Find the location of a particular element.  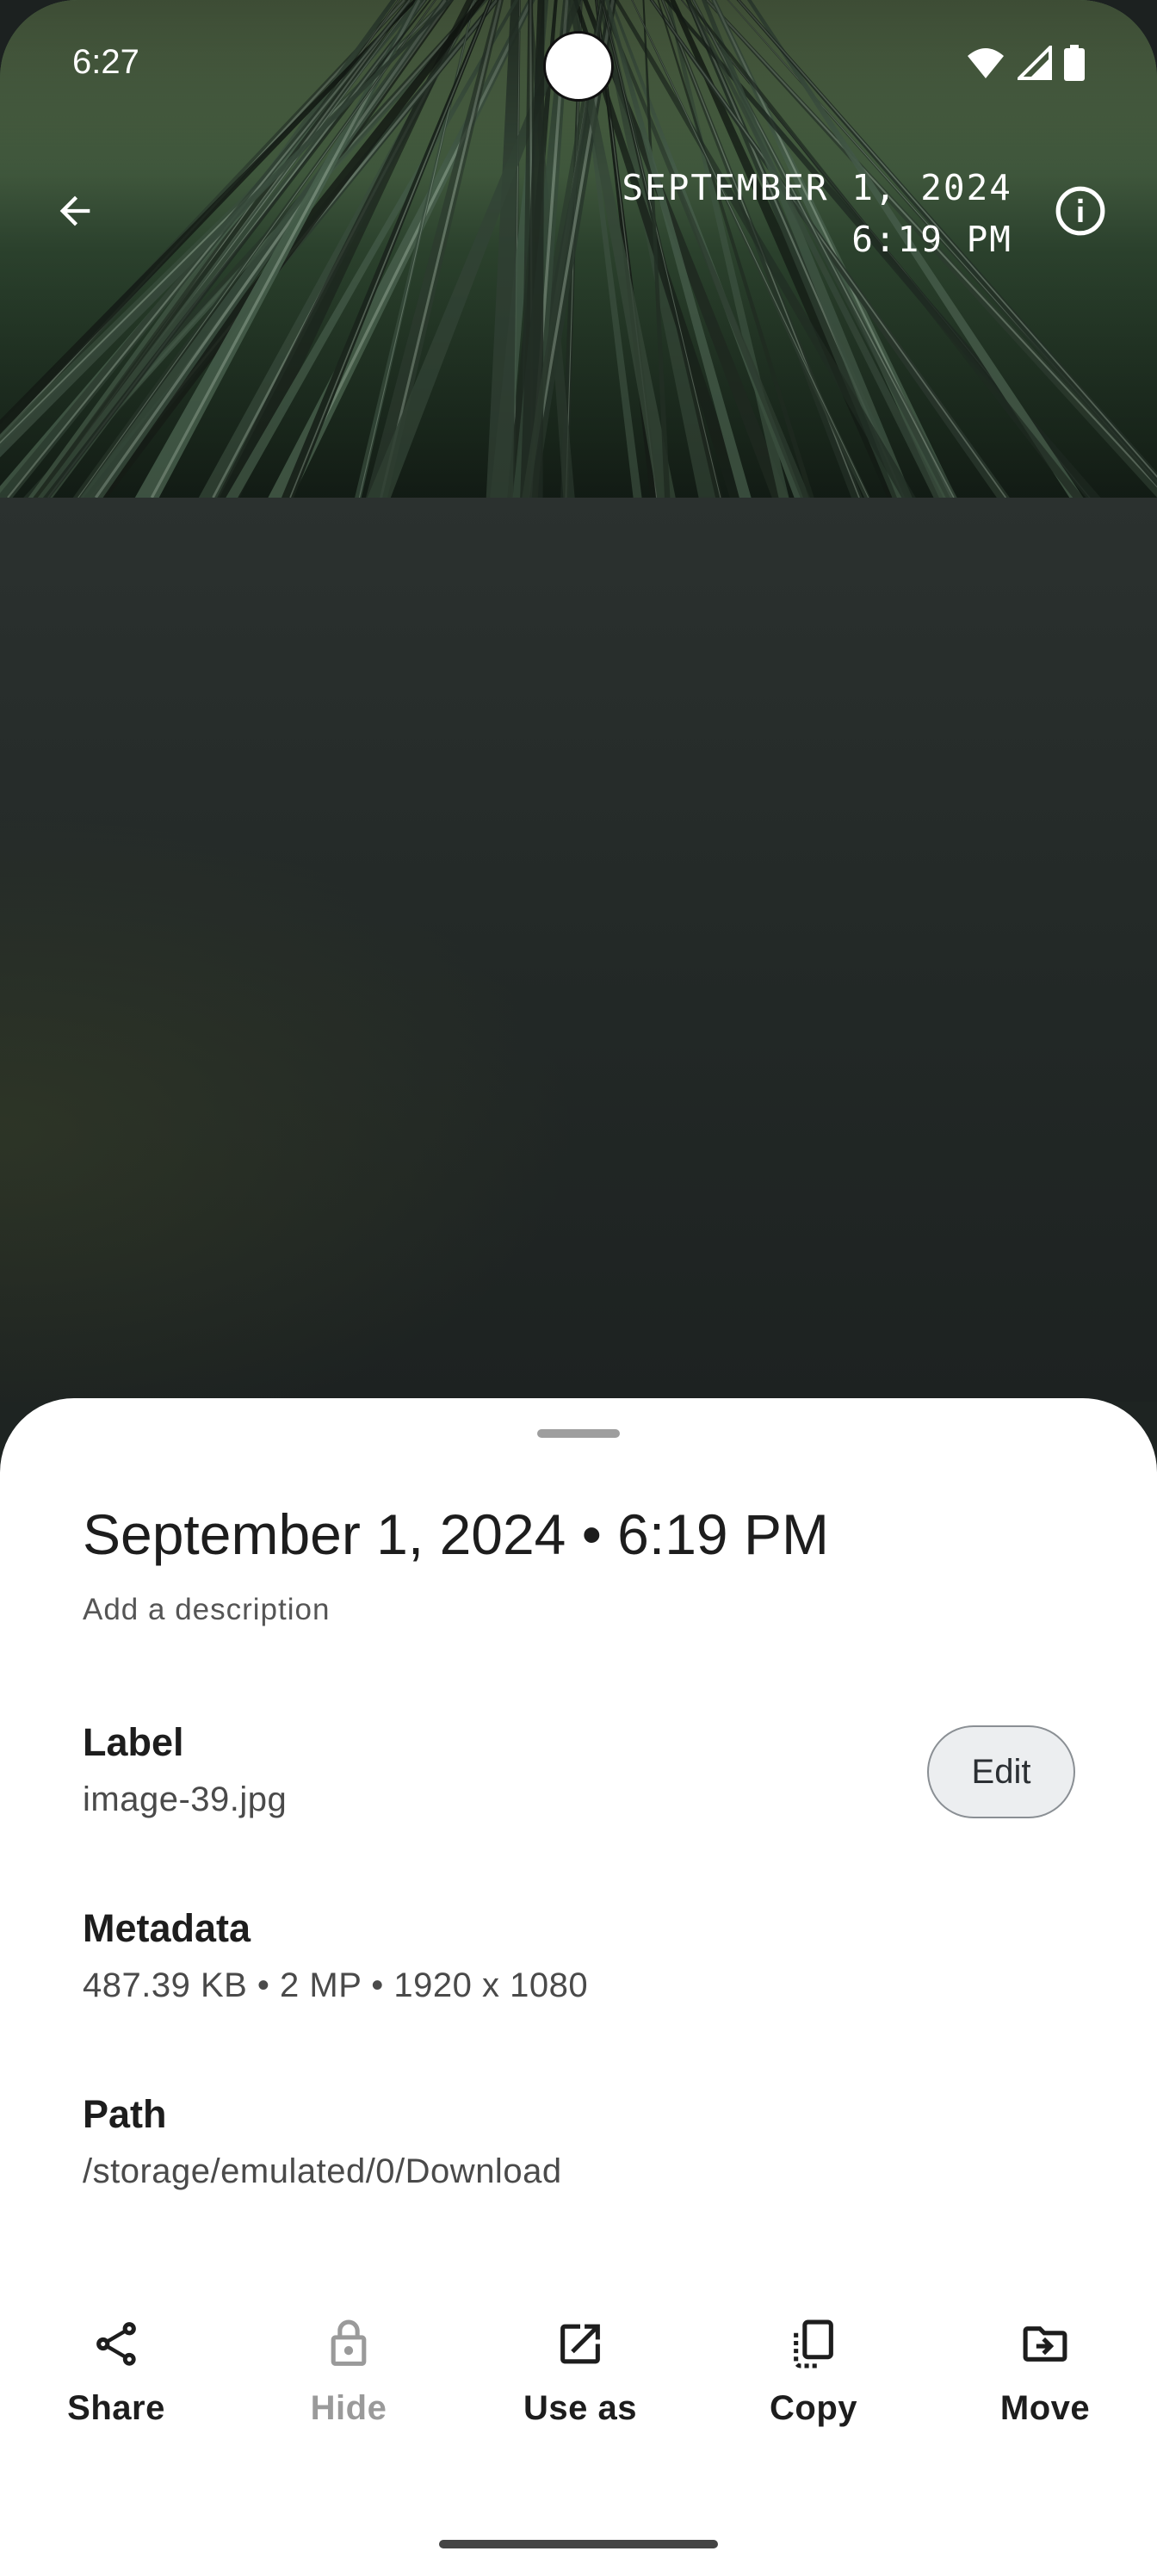

info-button is located at coordinates (1080, 211).